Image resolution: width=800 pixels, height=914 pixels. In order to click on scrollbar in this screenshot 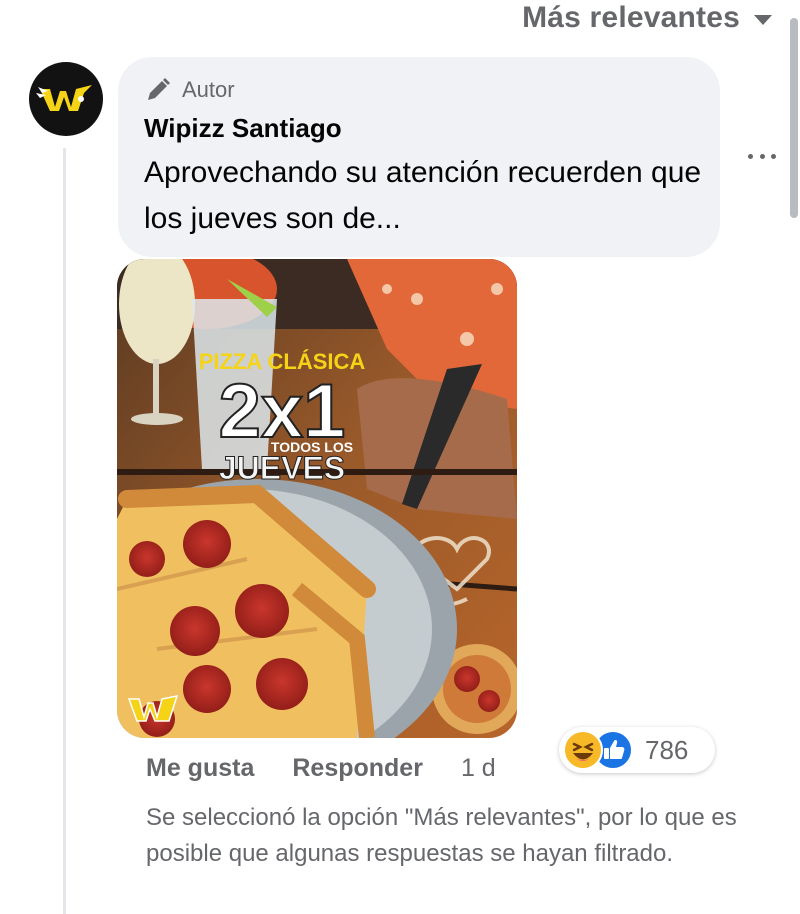, I will do `click(794, 457)`.